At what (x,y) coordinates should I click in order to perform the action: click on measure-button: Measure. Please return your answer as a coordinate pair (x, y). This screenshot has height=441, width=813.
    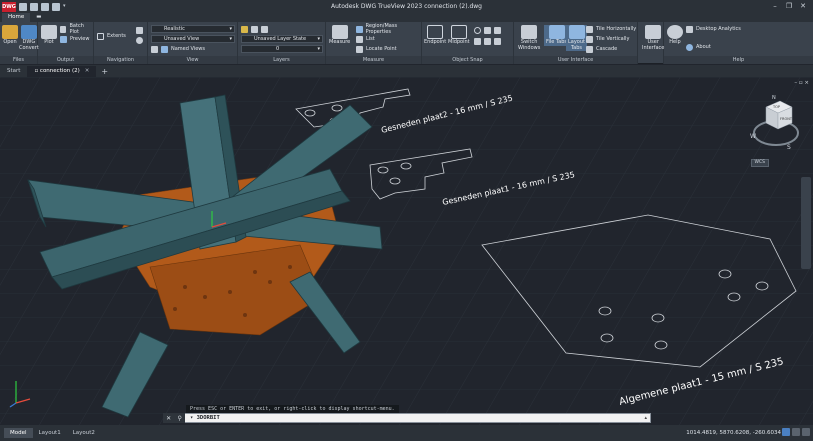
    Looking at the image, I should click on (339, 35).